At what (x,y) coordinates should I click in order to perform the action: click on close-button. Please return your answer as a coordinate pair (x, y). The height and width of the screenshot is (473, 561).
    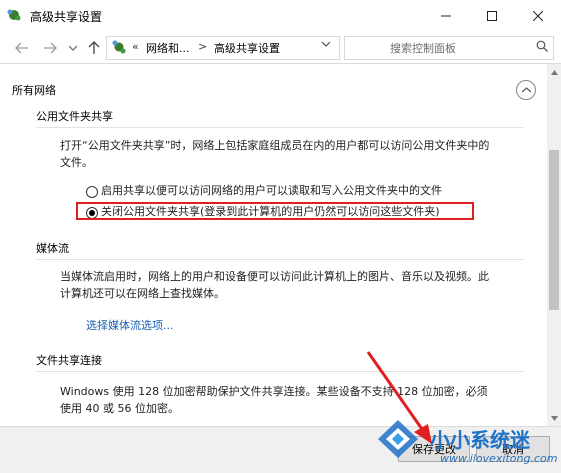
    Looking at the image, I should click on (538, 15).